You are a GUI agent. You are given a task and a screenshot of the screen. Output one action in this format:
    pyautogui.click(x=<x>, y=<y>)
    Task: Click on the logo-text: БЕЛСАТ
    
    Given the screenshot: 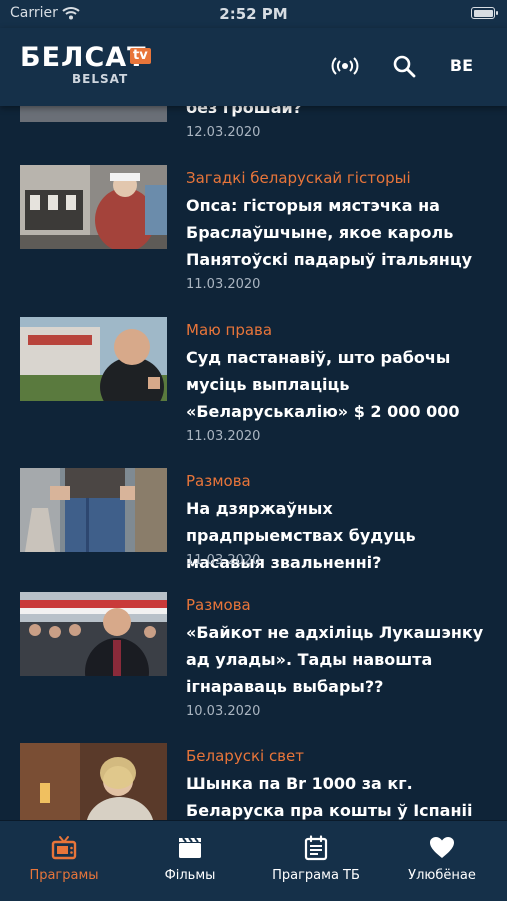 What is the action you would take?
    pyautogui.click(x=83, y=57)
    